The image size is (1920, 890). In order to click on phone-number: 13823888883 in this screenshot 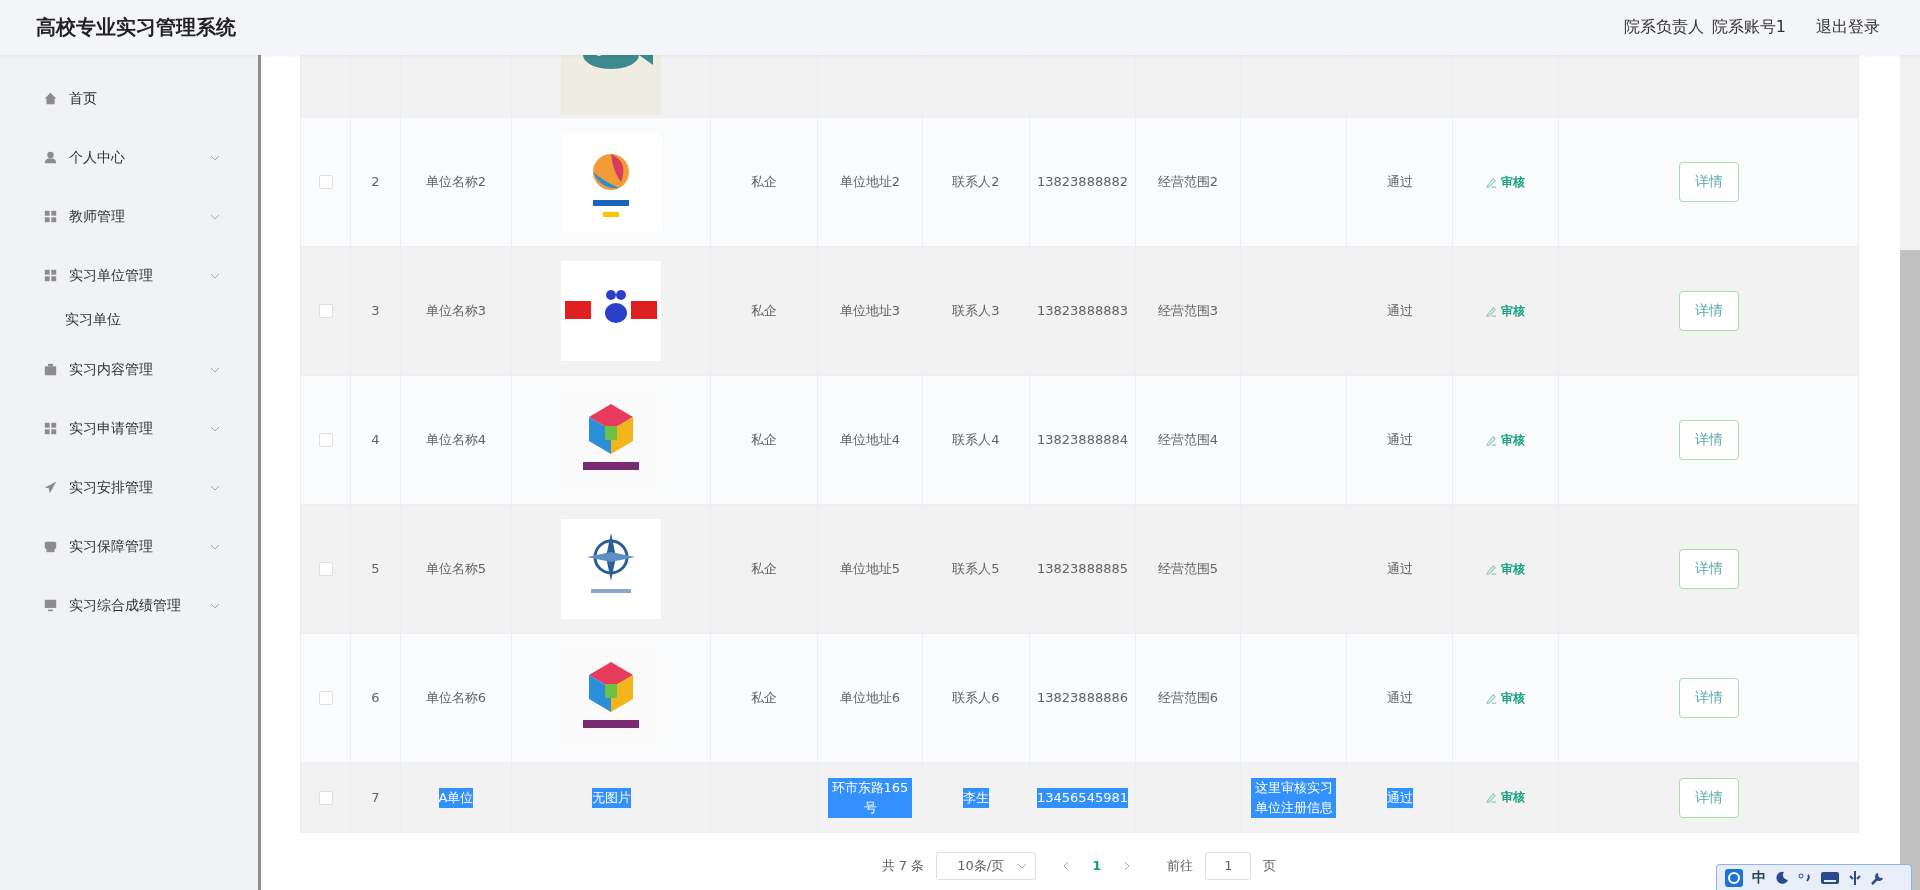, I will do `click(1082, 311)`.